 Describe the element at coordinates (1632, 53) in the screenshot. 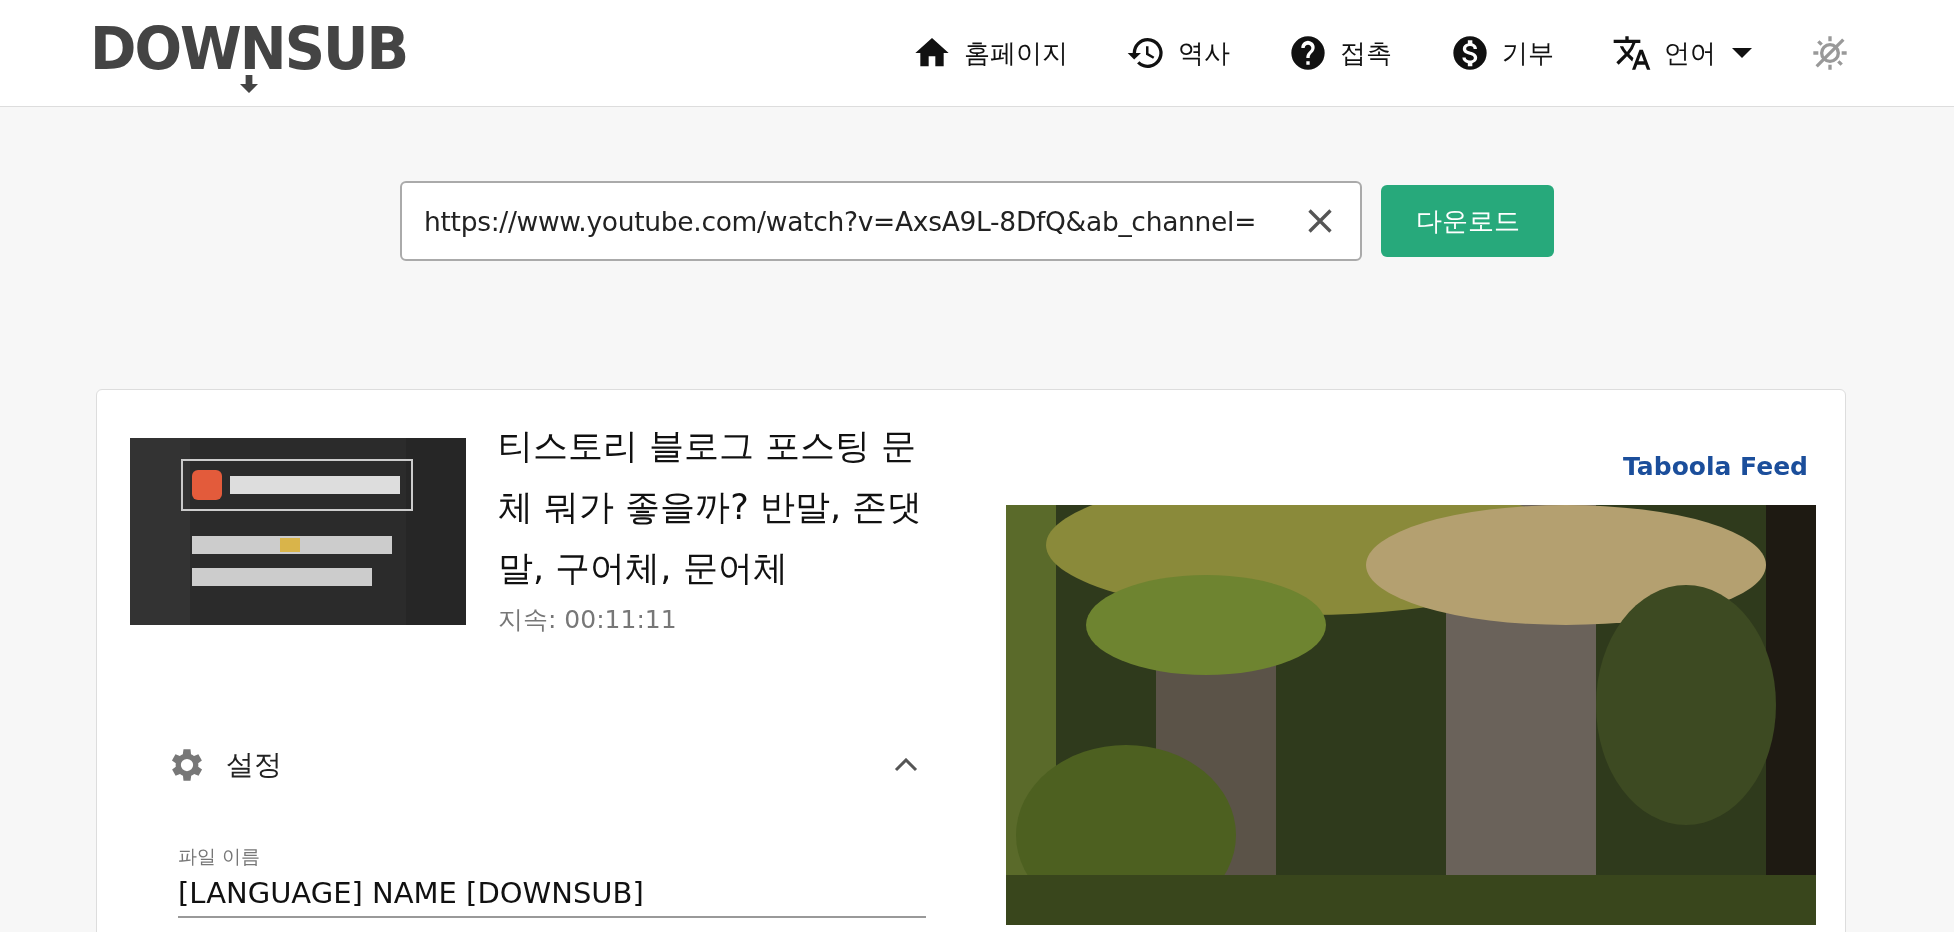

I see `translate-icon` at that location.